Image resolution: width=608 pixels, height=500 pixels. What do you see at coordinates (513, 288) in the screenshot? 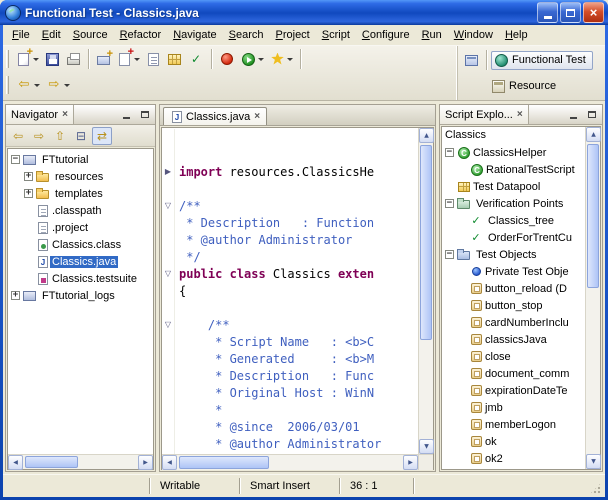
I see `script-explorer-item-button-reload-d: button_reload (D` at bounding box center [513, 288].